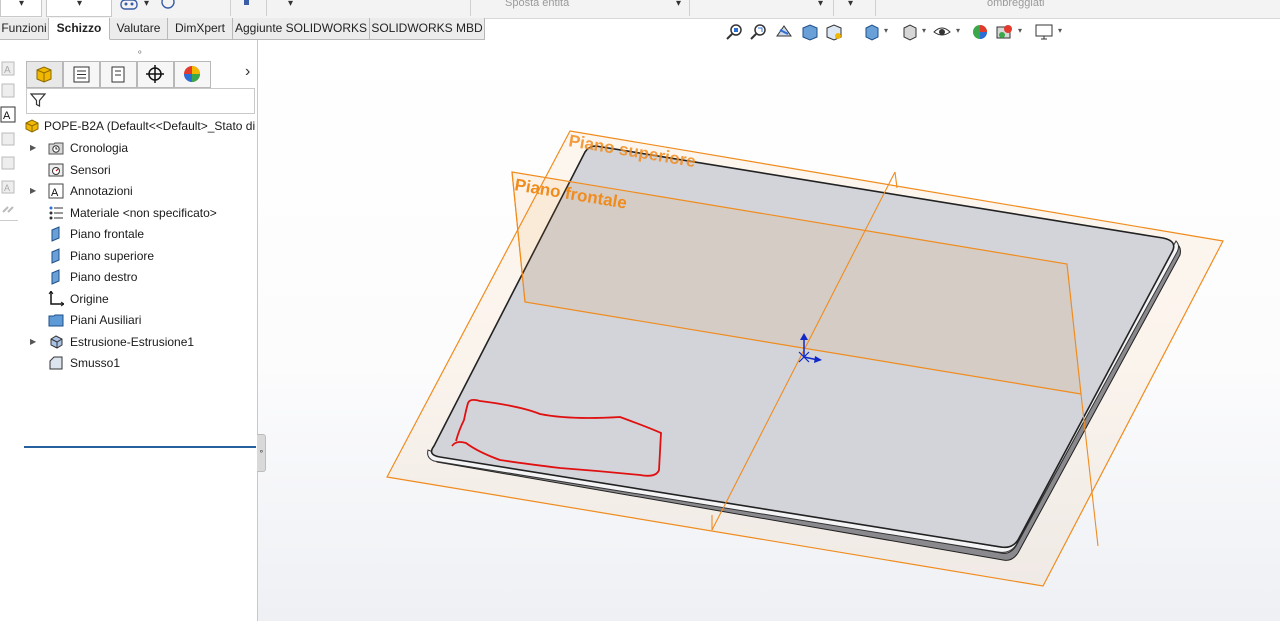 This screenshot has width=1280, height=621. What do you see at coordinates (427, 29) in the screenshot?
I see `tab-solidworks-mbd: SOLIDWORKS MBD` at bounding box center [427, 29].